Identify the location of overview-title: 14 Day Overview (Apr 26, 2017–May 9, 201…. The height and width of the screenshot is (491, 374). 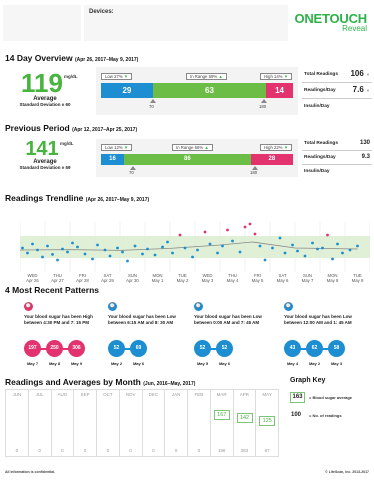
(72, 58).